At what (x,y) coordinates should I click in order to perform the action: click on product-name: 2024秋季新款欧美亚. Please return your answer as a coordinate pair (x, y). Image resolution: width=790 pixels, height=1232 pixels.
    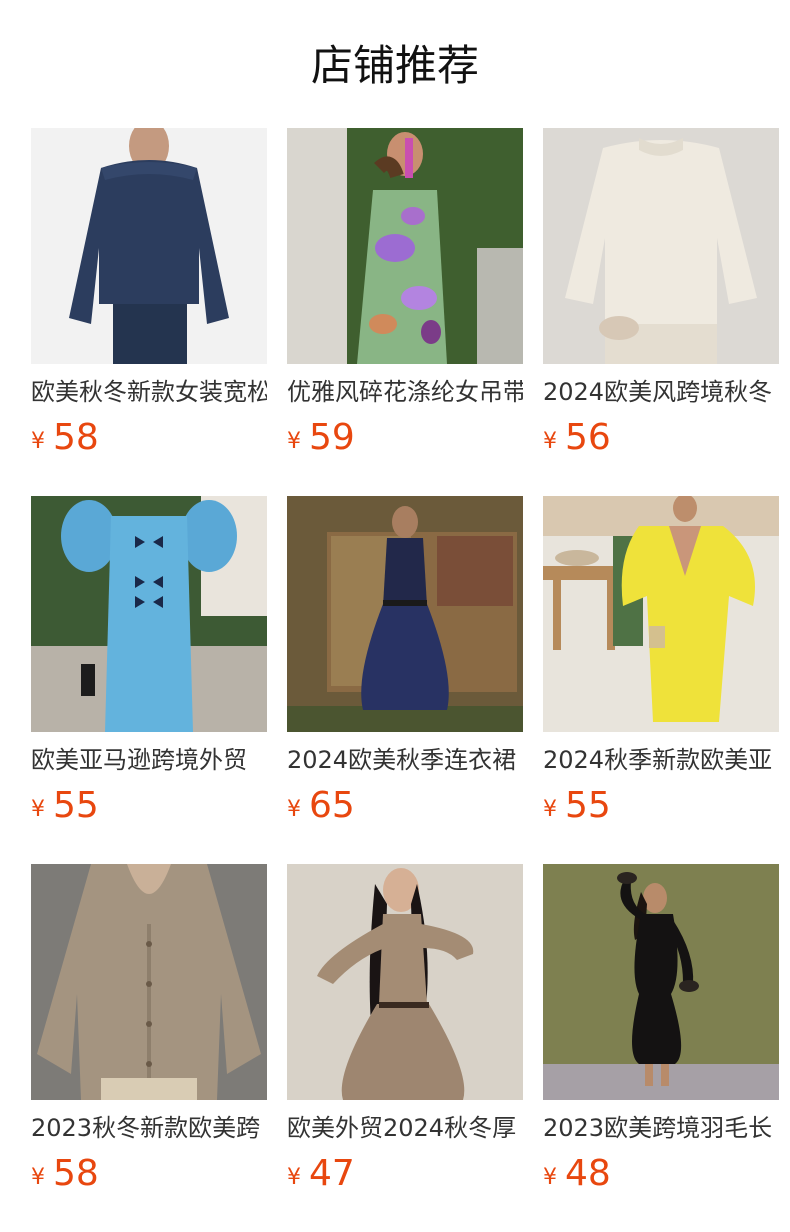
    Looking at the image, I should click on (661, 760).